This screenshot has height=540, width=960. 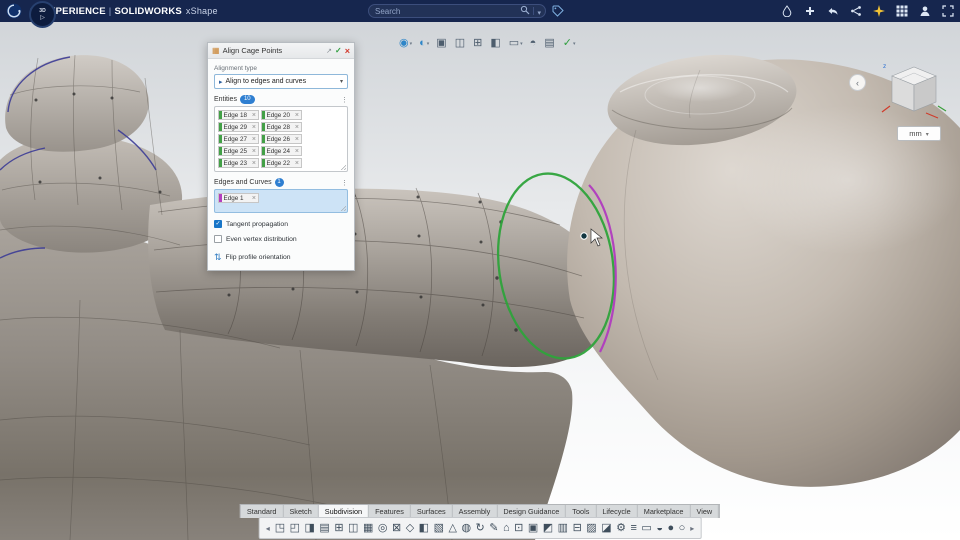 I want to click on search-bar, so click(x=457, y=11).